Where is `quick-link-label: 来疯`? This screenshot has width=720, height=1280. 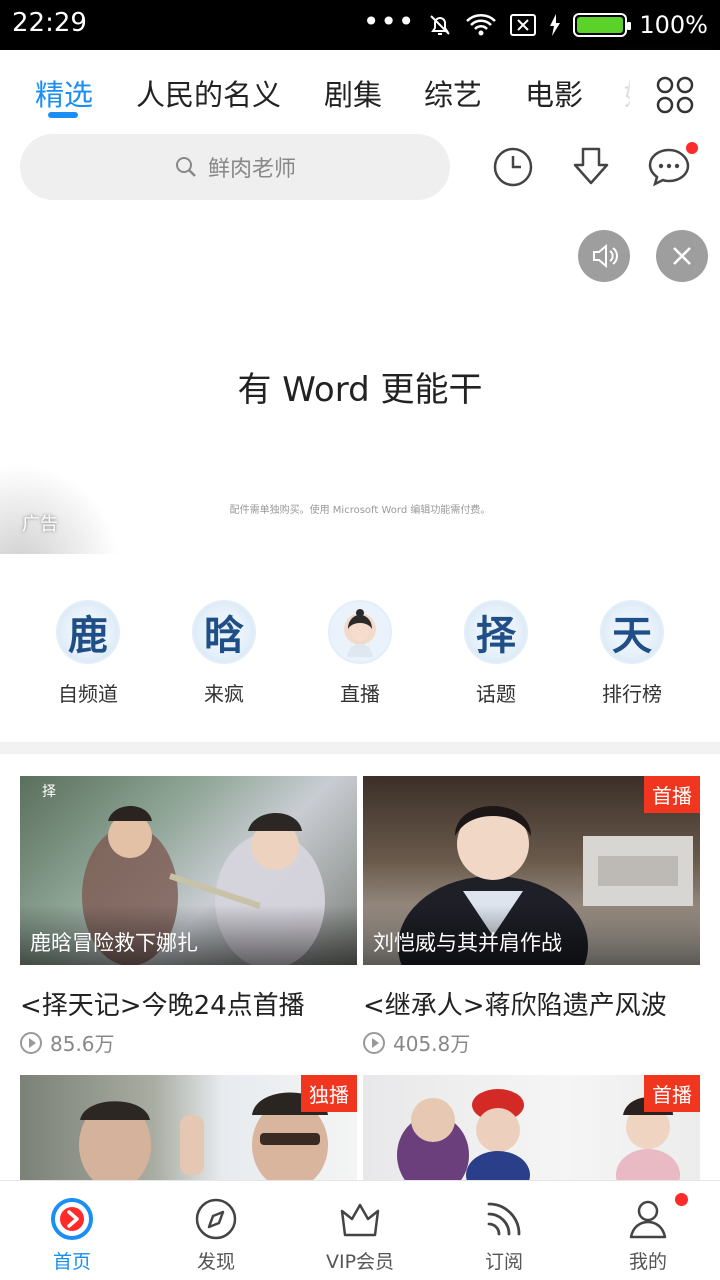
quick-link-label: 来疯 is located at coordinates (224, 694).